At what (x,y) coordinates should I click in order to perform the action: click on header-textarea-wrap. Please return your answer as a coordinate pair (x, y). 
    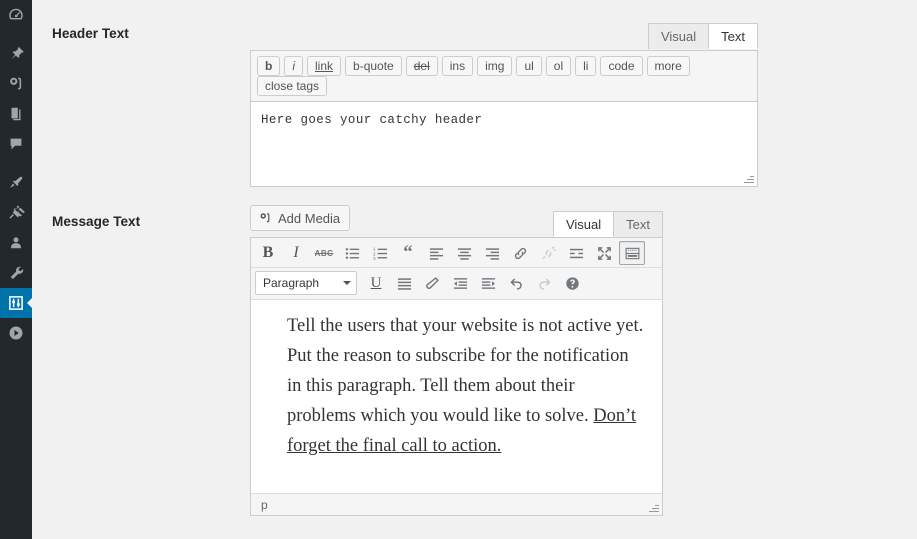
    Looking at the image, I should click on (504, 144).